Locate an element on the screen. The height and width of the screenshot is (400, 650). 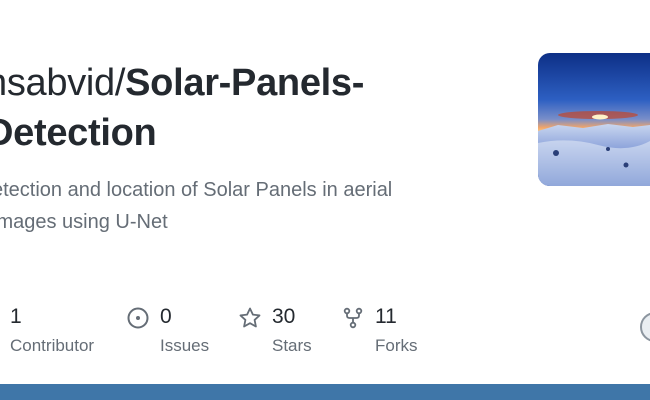
avatar is located at coordinates (645, 327).